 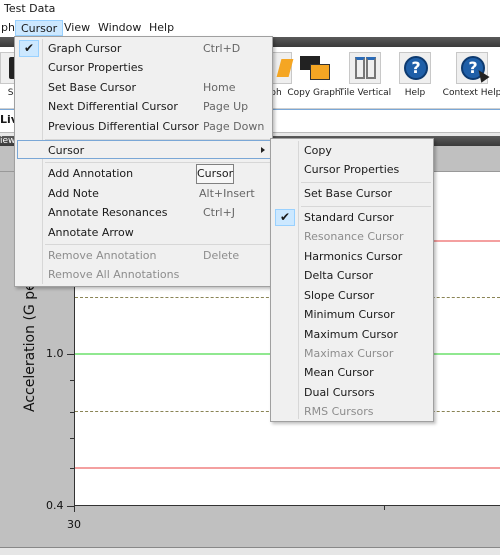 I want to click on submenu-item-copy: Copy, so click(x=352, y=150).